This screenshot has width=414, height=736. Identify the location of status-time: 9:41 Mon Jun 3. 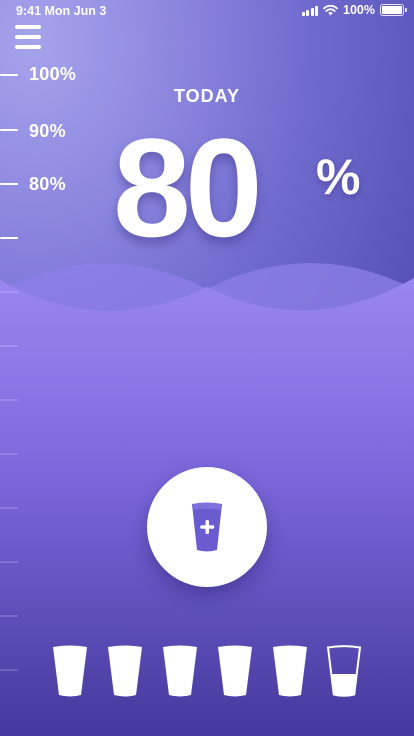
(61, 11).